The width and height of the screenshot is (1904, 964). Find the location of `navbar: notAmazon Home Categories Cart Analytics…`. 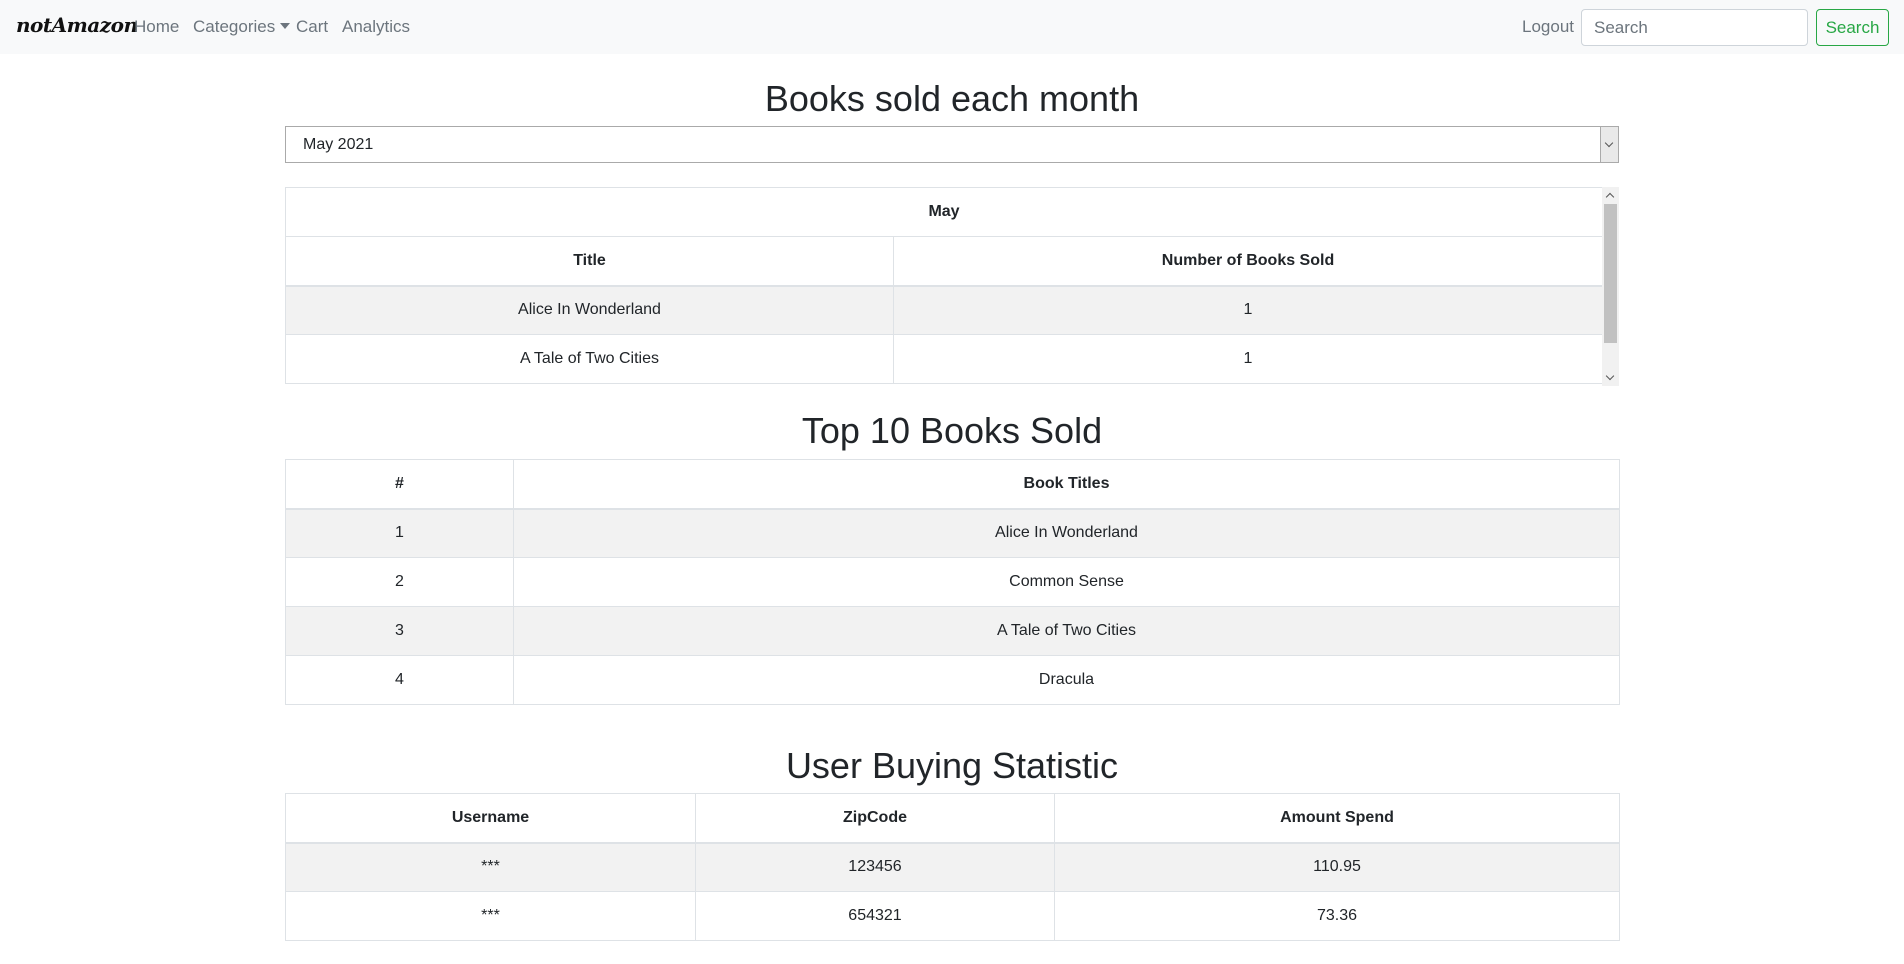

navbar: notAmazon Home Categories Cart Analytics… is located at coordinates (952, 27).